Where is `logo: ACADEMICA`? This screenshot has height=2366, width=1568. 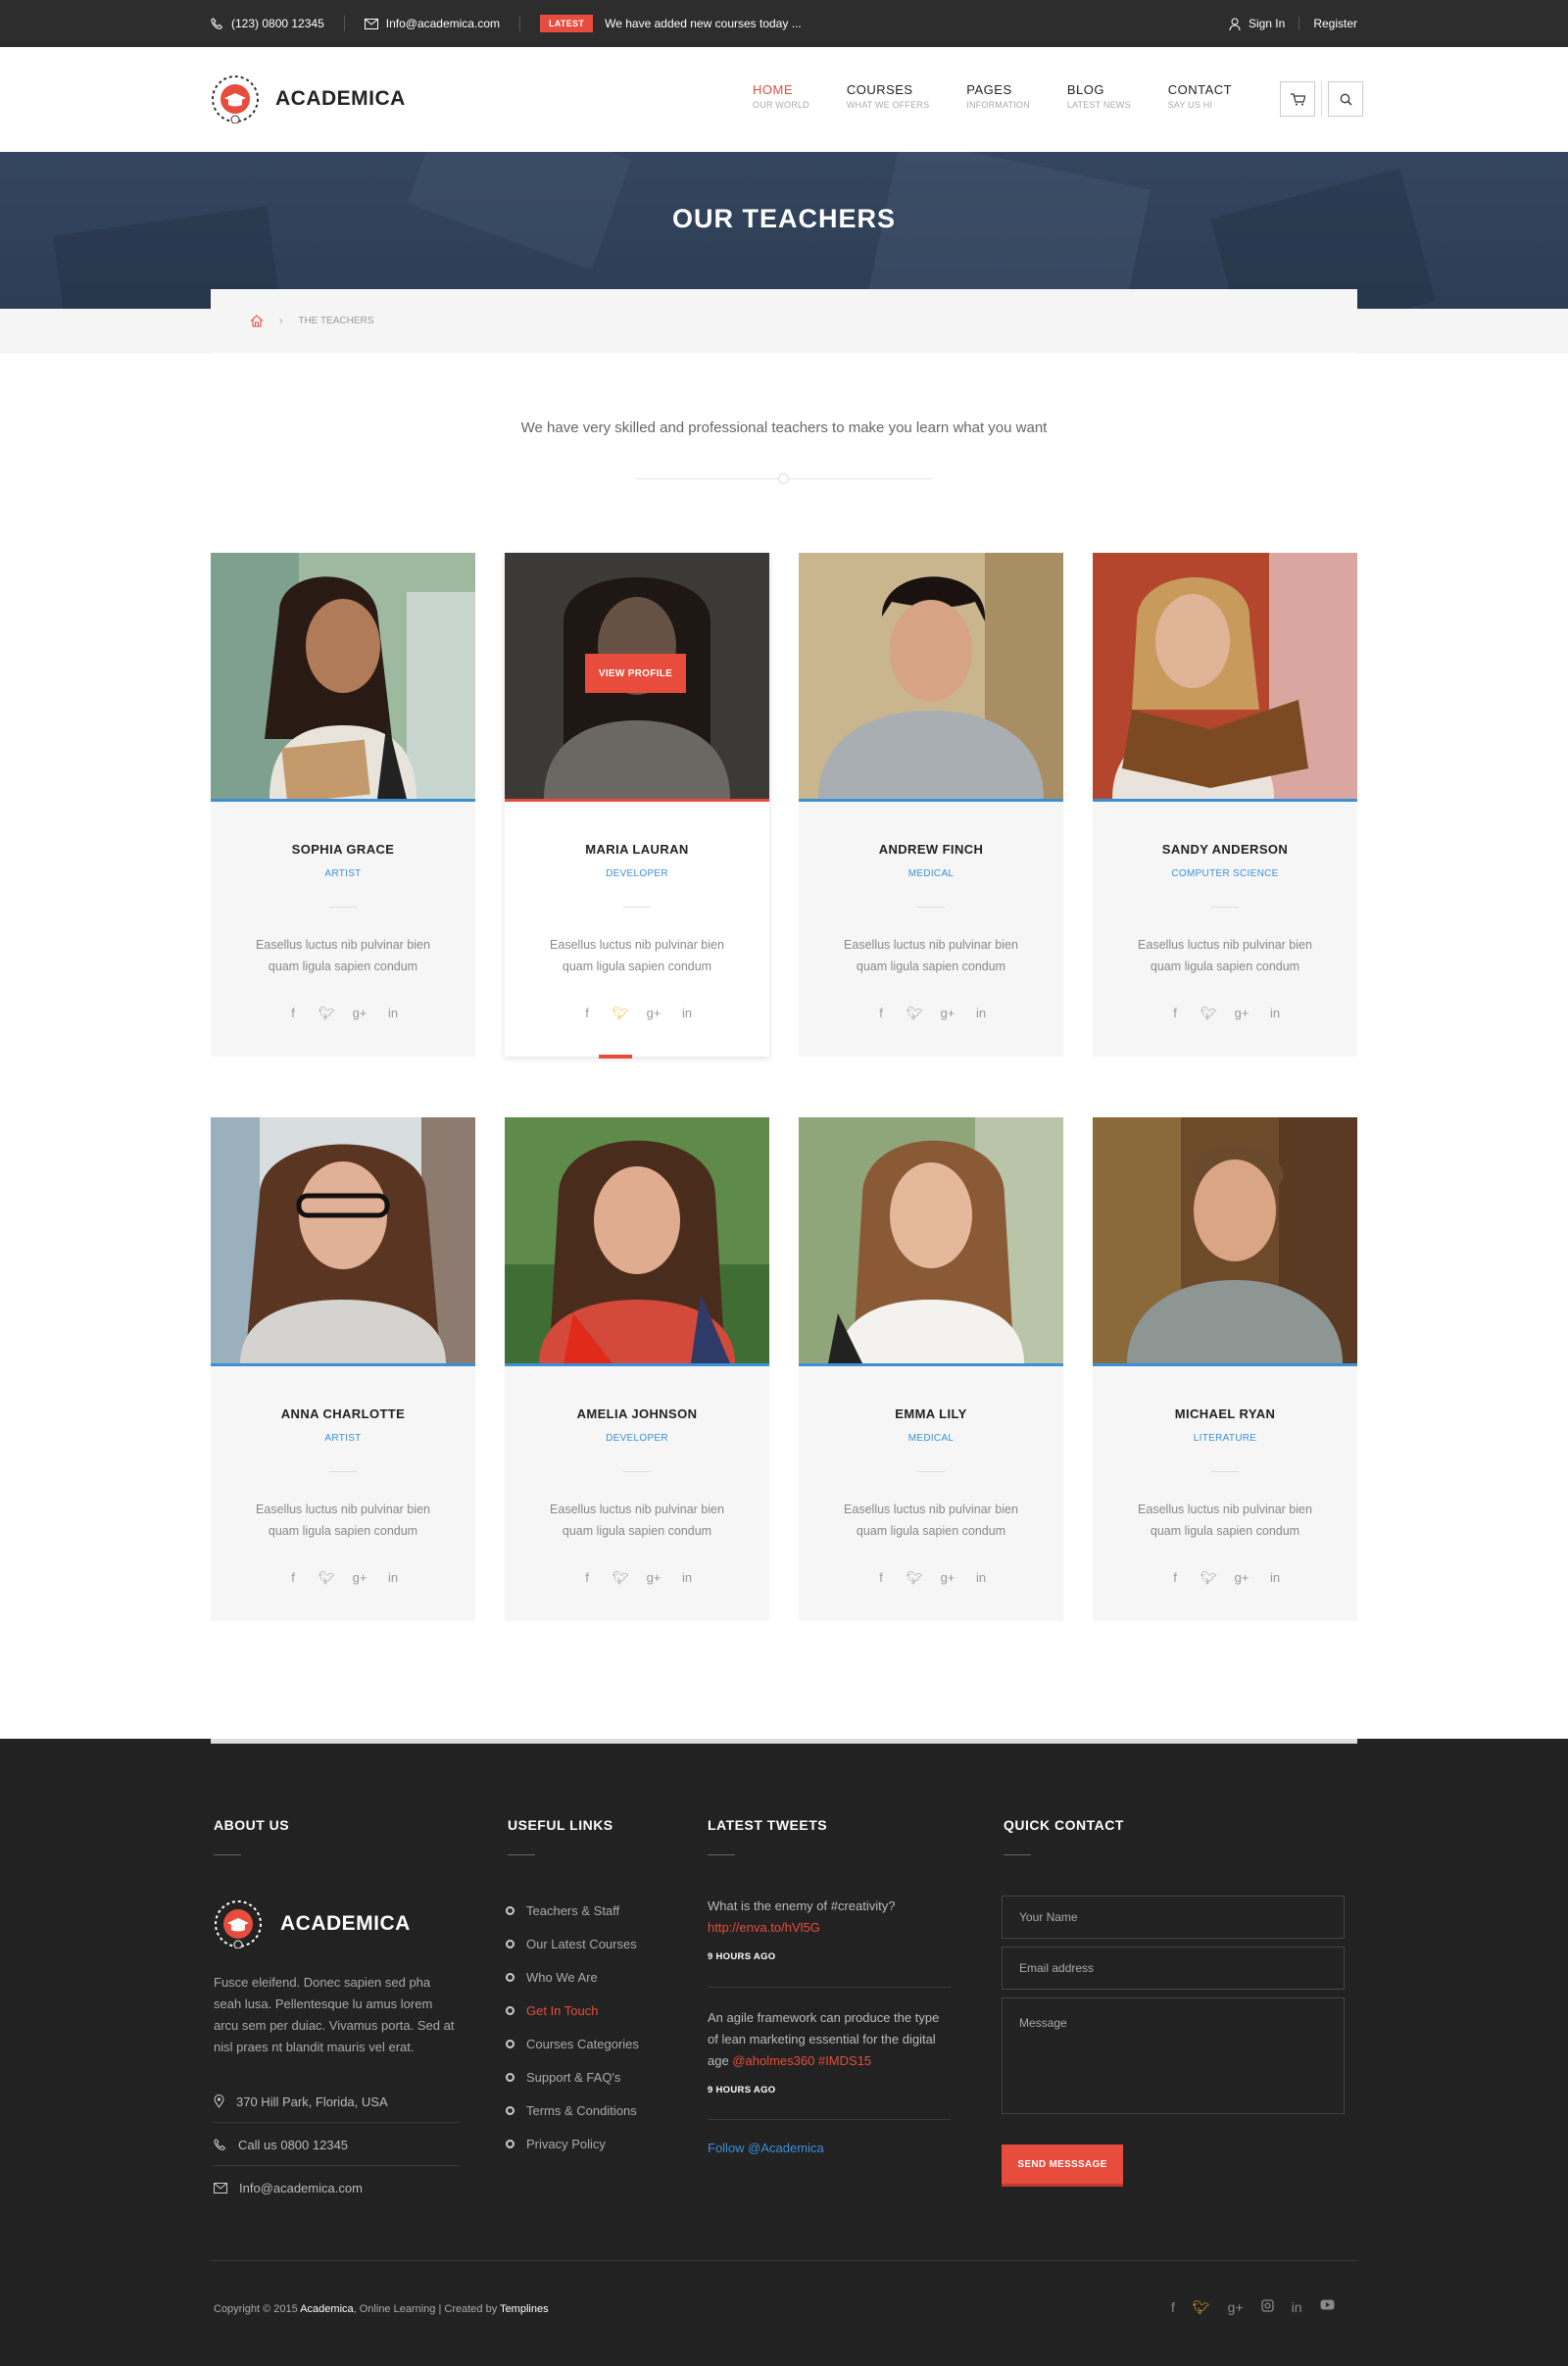 logo: ACADEMICA is located at coordinates (308, 98).